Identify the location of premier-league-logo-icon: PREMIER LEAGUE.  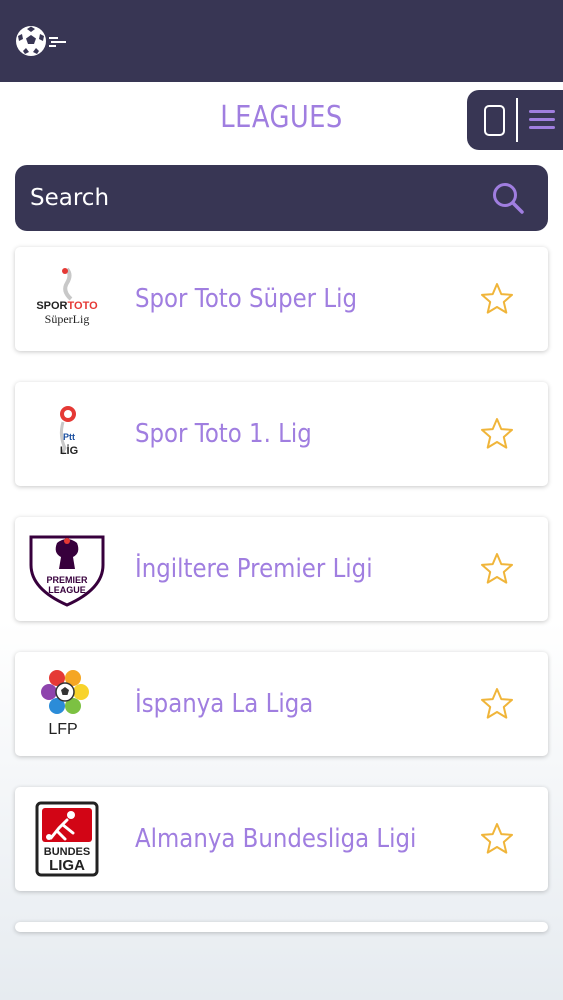
(67, 569).